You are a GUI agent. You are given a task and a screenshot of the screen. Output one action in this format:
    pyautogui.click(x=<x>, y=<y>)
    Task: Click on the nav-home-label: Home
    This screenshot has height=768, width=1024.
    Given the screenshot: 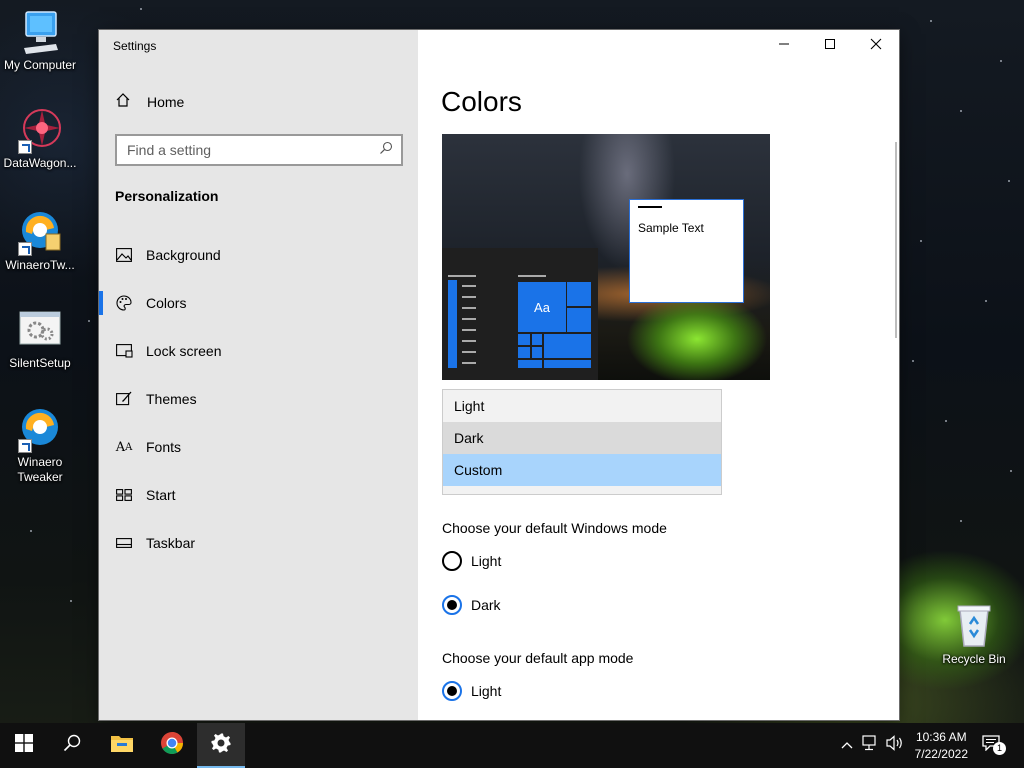 What is the action you would take?
    pyautogui.click(x=166, y=101)
    